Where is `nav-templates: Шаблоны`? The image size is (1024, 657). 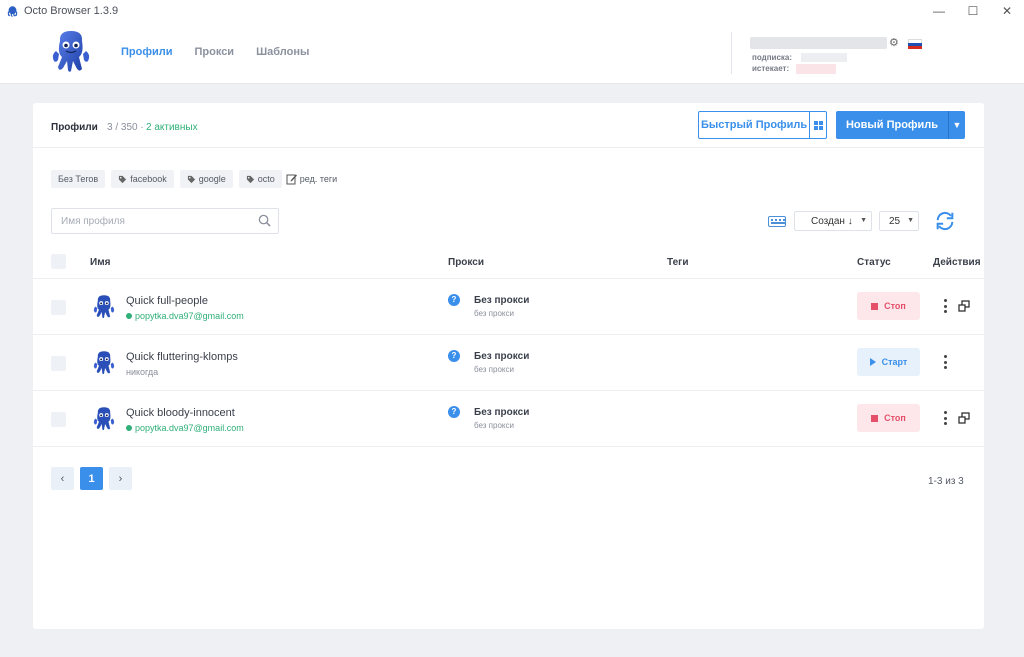 nav-templates: Шаблоны is located at coordinates (282, 52).